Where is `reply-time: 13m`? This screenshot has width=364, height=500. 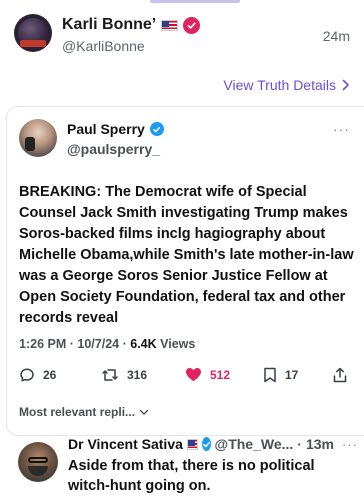
reply-time: 13m is located at coordinates (319, 444).